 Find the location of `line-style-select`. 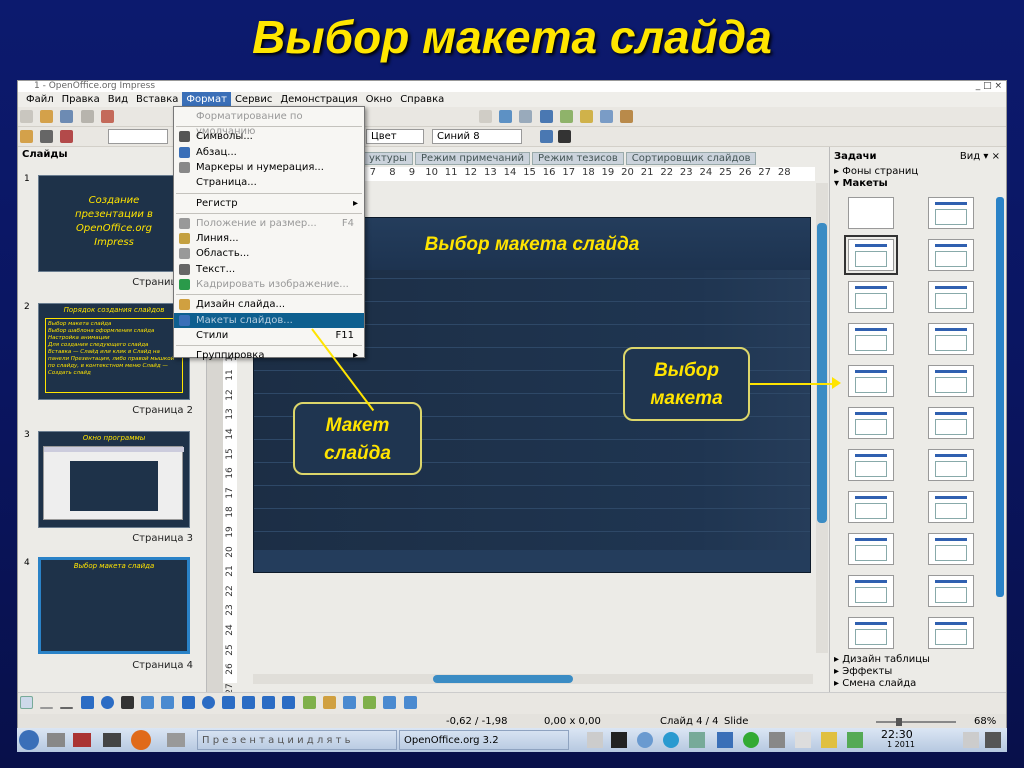

line-style-select is located at coordinates (138, 136).